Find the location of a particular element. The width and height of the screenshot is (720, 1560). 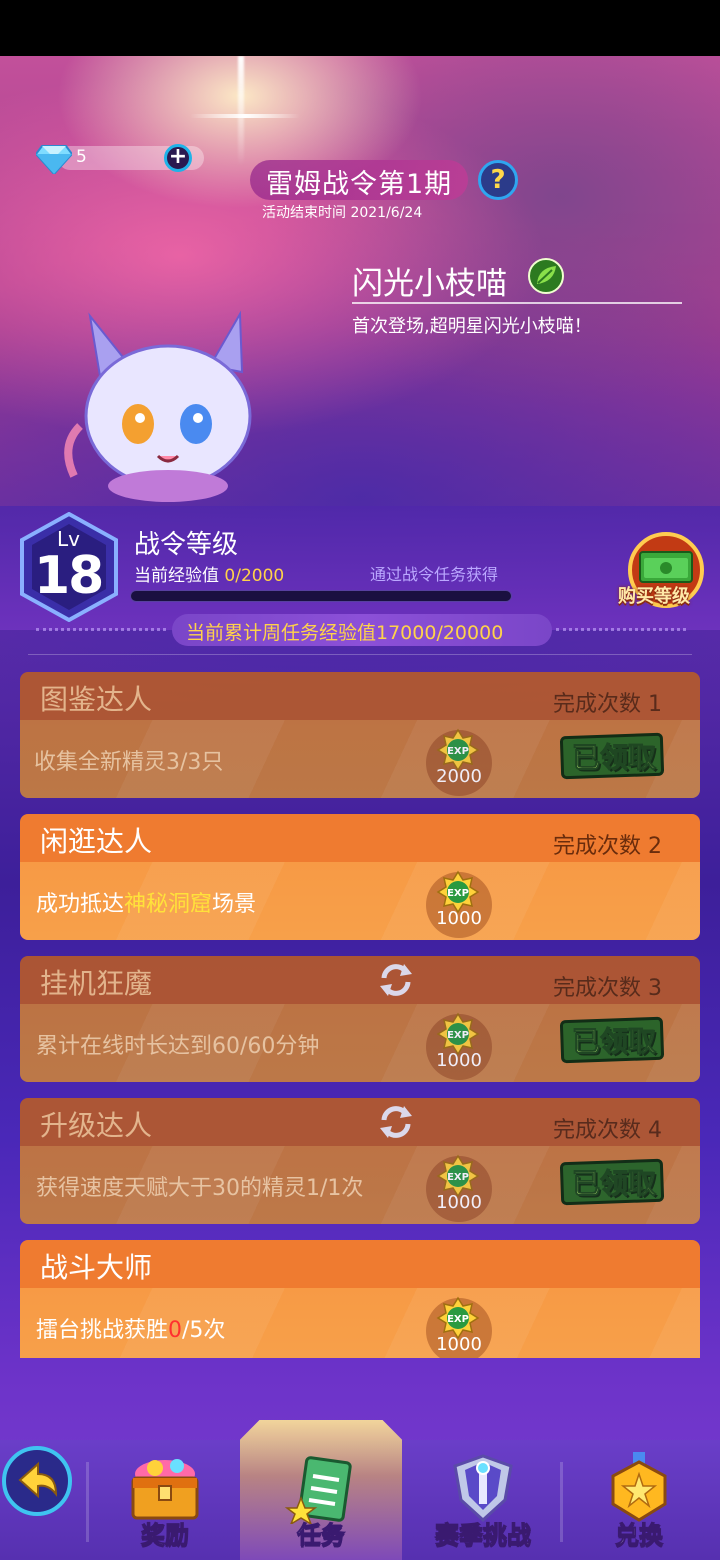

level-number: 18 is located at coordinates (69, 576).